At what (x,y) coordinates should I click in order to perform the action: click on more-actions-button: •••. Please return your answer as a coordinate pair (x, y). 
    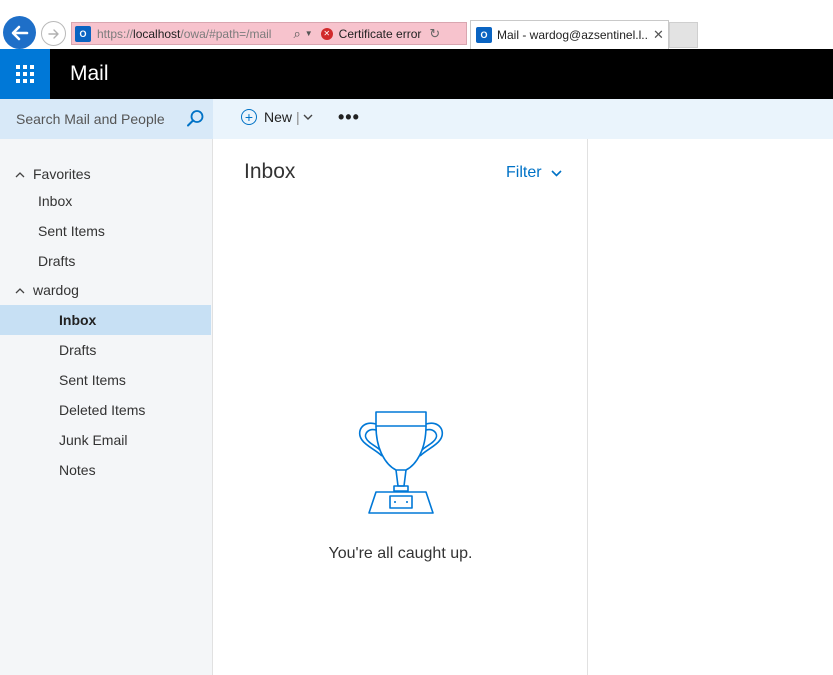
    Looking at the image, I should click on (349, 117).